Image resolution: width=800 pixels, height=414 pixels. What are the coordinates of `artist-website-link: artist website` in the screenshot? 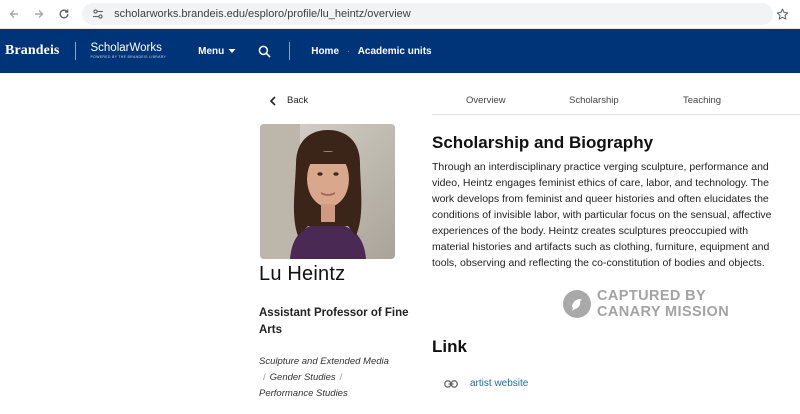 It's located at (486, 383).